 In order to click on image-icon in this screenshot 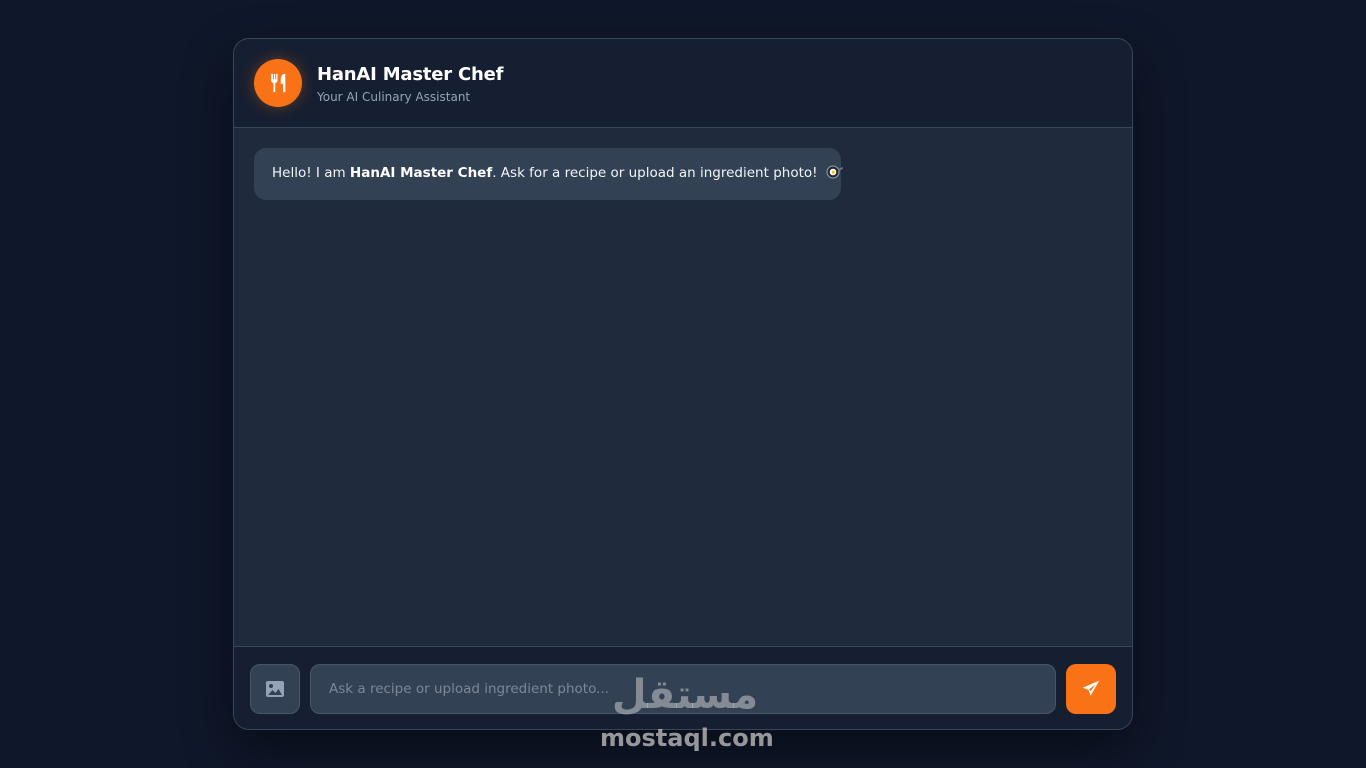, I will do `click(275, 689)`.